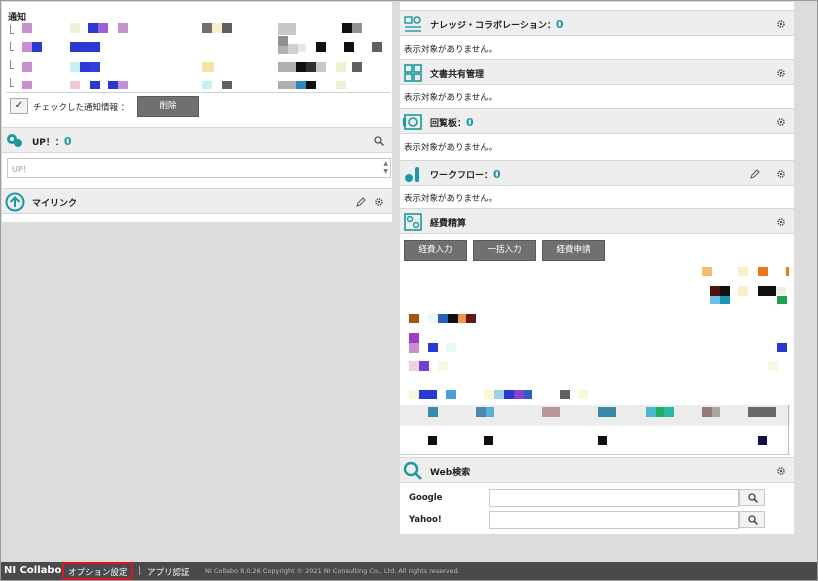 Image resolution: width=818 pixels, height=581 pixels. Describe the element at coordinates (425, 520) in the screenshot. I see `yahoo-label: Yahoo!` at that location.